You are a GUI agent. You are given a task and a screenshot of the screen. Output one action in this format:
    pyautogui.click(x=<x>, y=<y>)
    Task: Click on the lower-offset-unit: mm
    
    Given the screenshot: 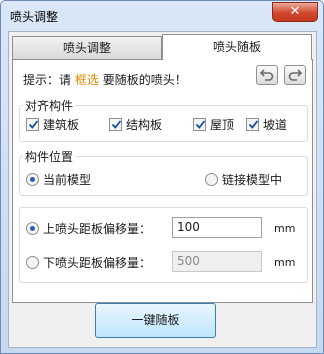 What is the action you would take?
    pyautogui.click(x=285, y=262)
    